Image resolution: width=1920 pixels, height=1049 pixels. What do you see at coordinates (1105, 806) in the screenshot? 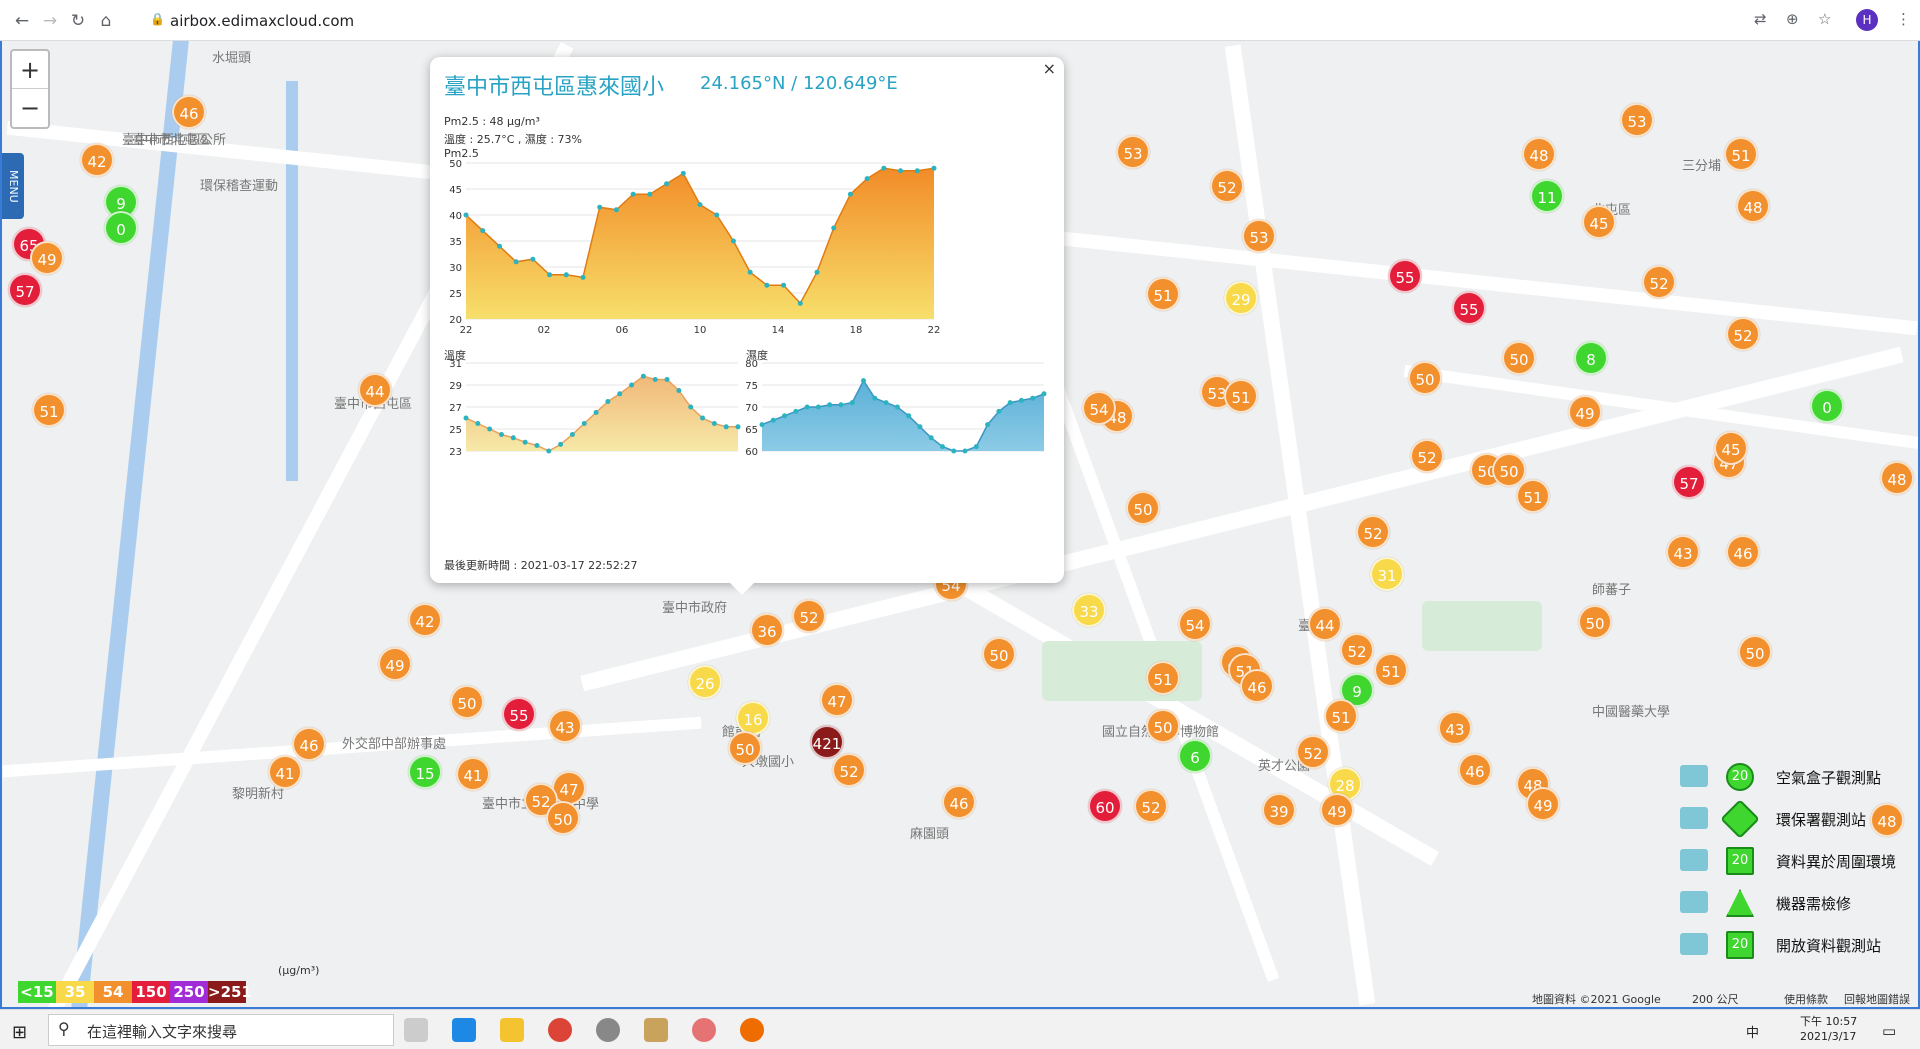
I see `station-marker: 60` at bounding box center [1105, 806].